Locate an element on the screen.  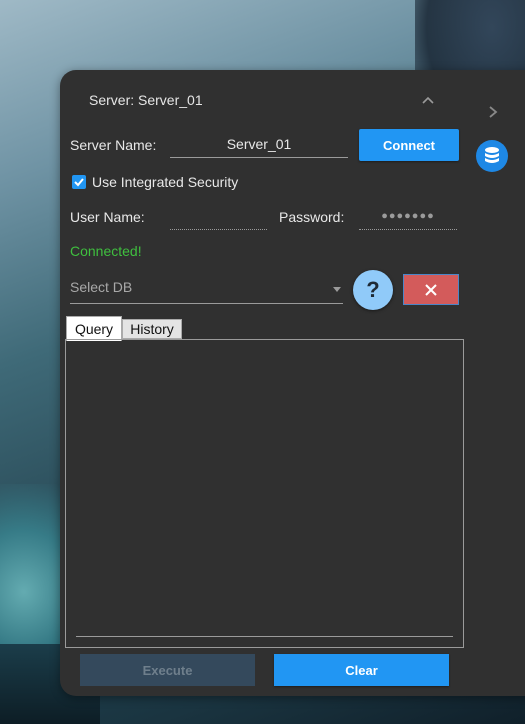
close-icon is located at coordinates (431, 289).